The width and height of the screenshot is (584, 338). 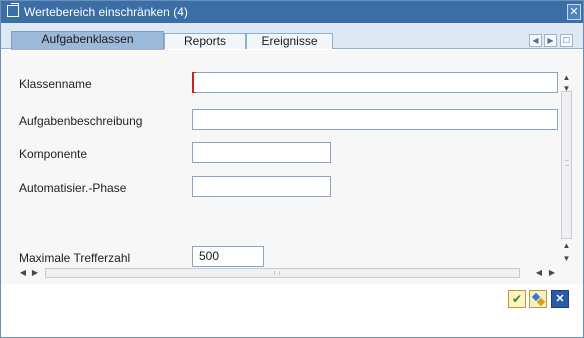 What do you see at coordinates (289, 41) in the screenshot?
I see `tab-ereignisse: Ereignisse` at bounding box center [289, 41].